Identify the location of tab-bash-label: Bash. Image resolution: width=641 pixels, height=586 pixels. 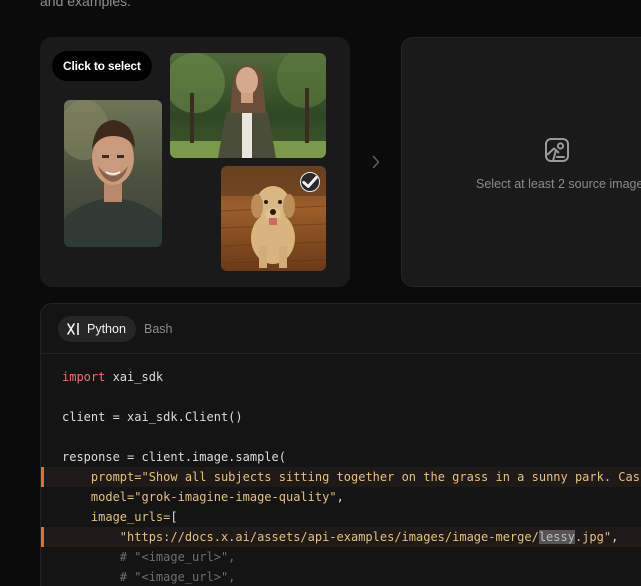
(158, 329).